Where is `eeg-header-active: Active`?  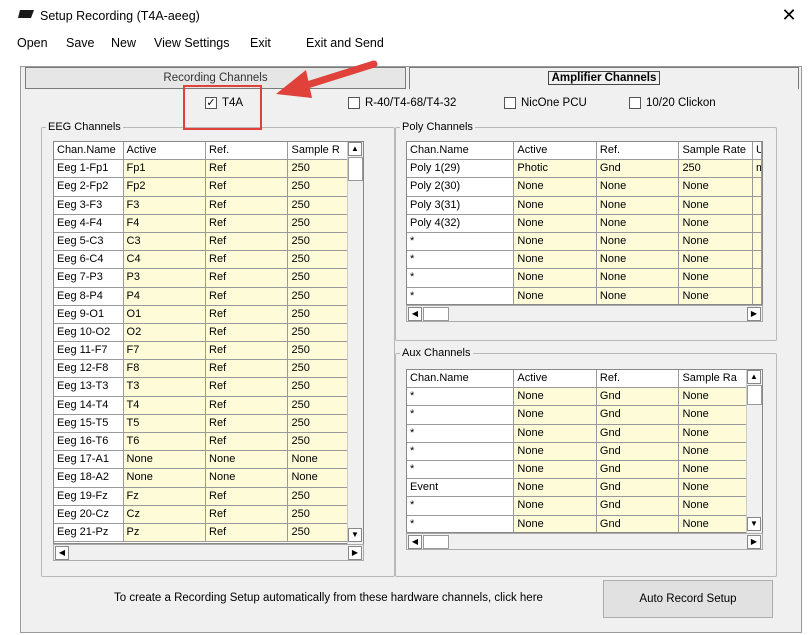 eeg-header-active: Active is located at coordinates (165, 151).